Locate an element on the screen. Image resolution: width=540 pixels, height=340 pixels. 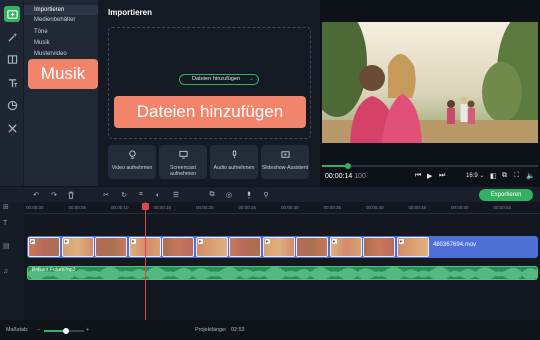
ruler-tick: 00:00:30 is located at coordinates (290, 207).